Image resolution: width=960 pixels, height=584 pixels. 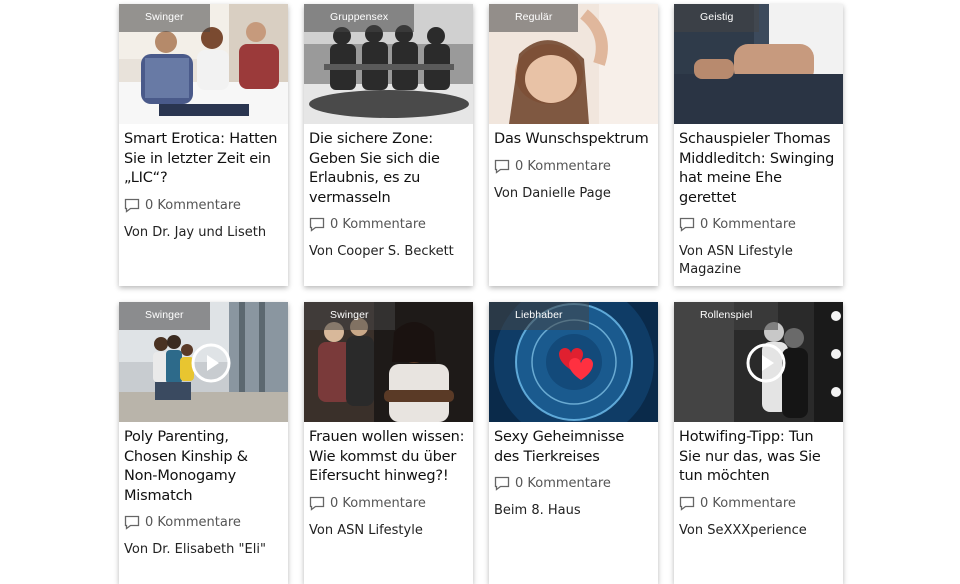 What do you see at coordinates (573, 194) in the screenshot?
I see `article-author: Von Danielle Page` at bounding box center [573, 194].